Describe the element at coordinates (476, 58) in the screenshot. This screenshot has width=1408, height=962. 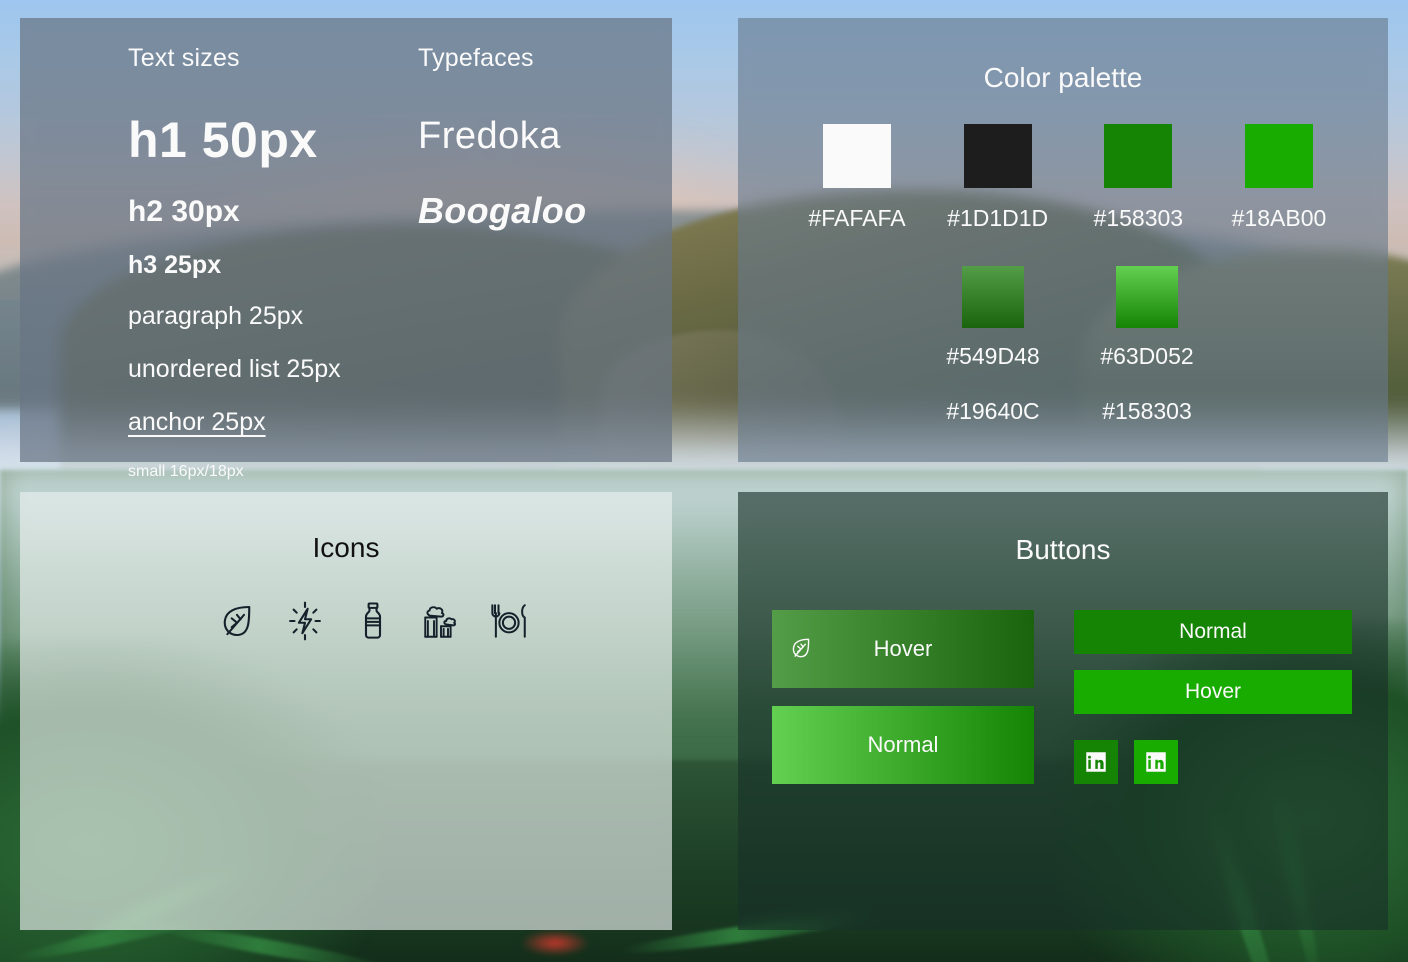
I see `typefaces-heading: Typefaces` at that location.